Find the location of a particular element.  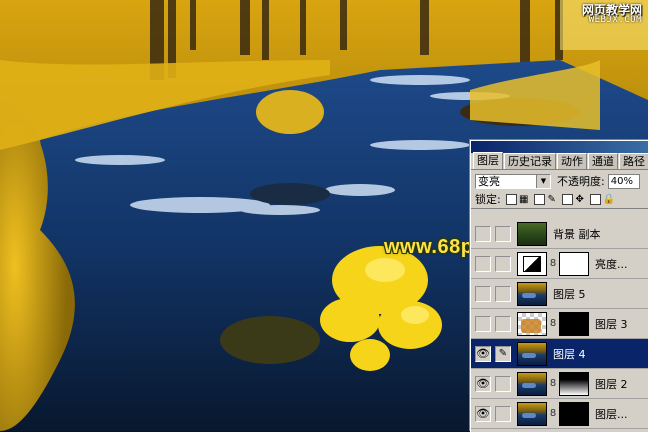

blend-options-row: 变亮 ▼ 不透明度: 40% is located at coordinates (559, 181).